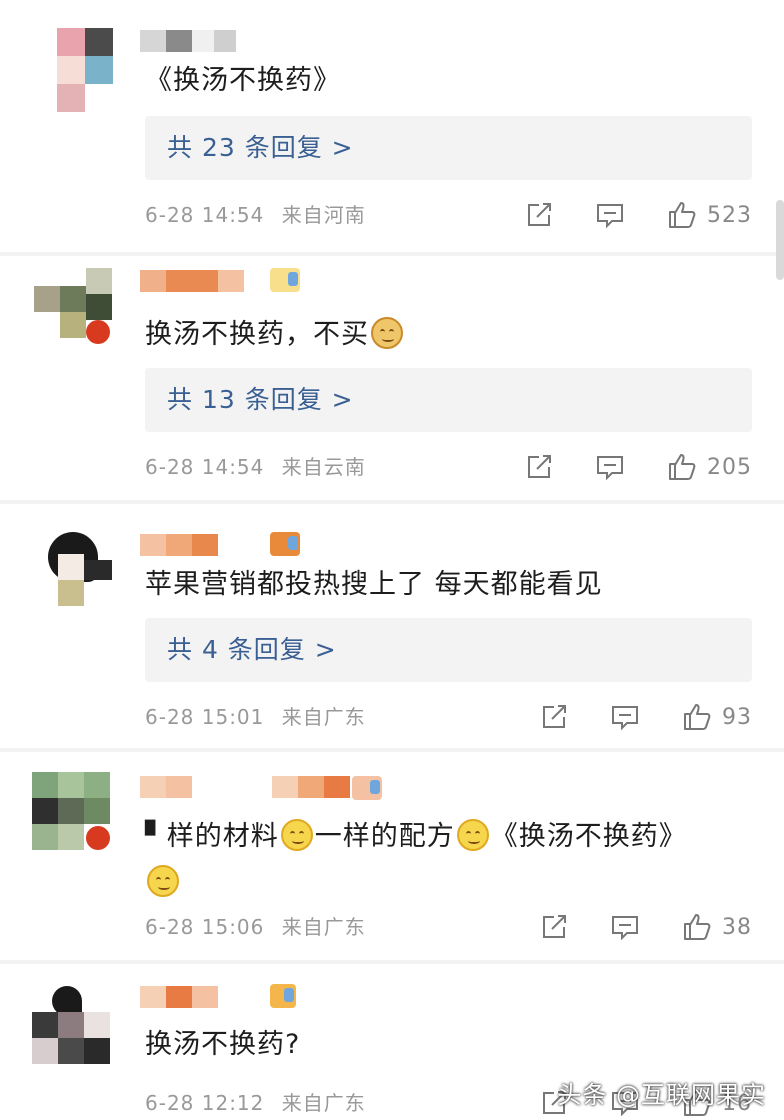 Image resolution: width=784 pixels, height=1120 pixels. What do you see at coordinates (737, 717) in the screenshot?
I see `like-count: 93` at bounding box center [737, 717].